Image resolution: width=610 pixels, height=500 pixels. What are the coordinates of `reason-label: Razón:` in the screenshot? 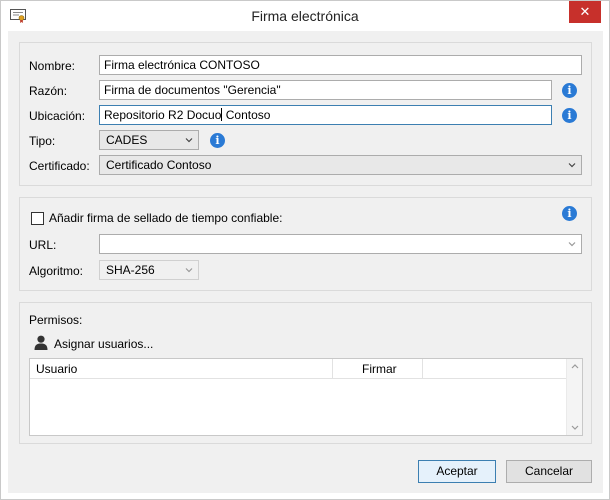 It's located at (48, 91).